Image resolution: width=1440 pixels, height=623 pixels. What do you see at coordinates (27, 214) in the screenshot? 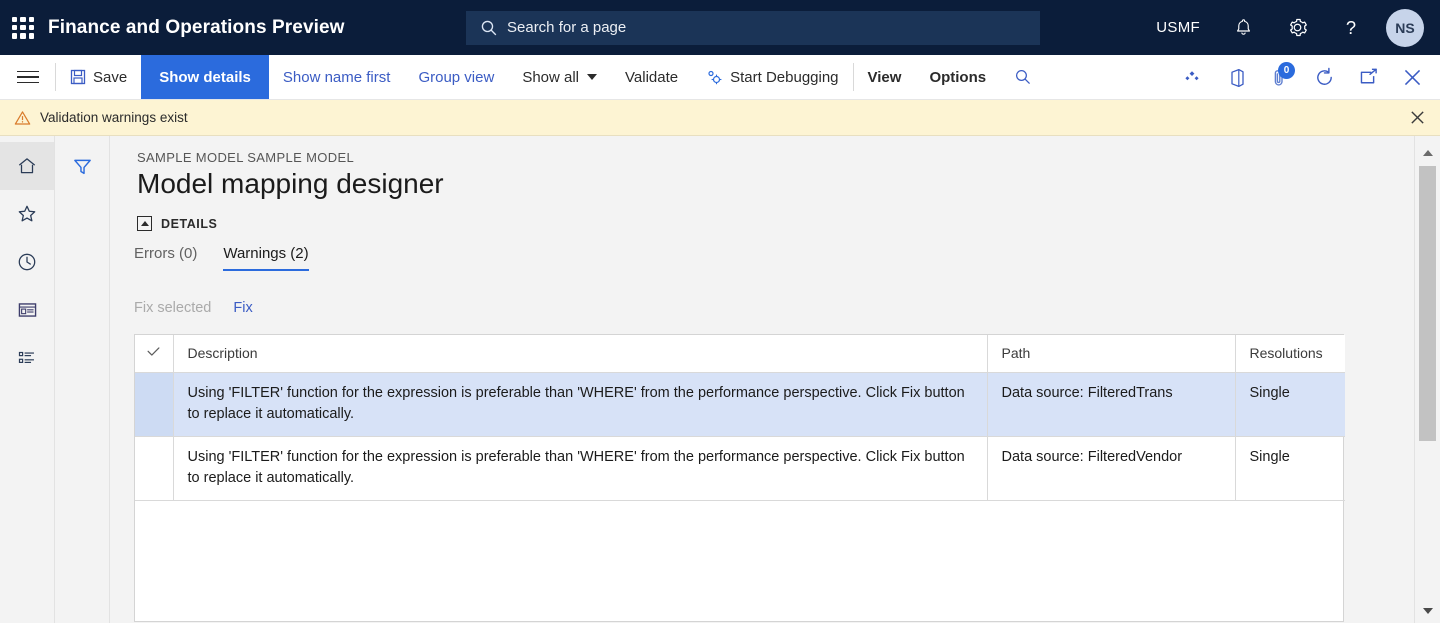
I see `sidebar-item-favorites` at bounding box center [27, 214].